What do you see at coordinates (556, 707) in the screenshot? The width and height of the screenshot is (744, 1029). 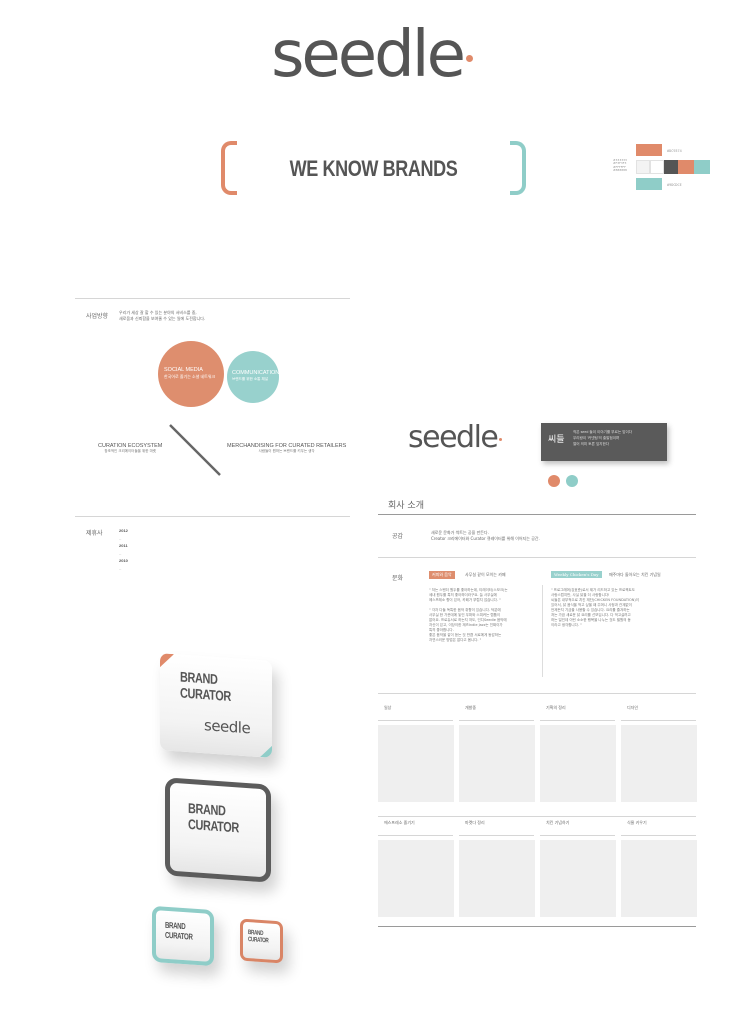 I see `grid-heading: 기획의 정리` at bounding box center [556, 707].